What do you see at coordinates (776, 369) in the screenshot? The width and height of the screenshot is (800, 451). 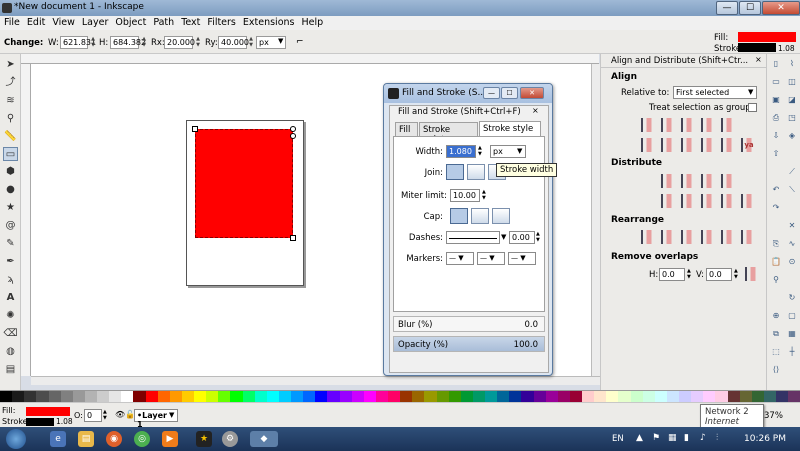 I see `xml-editor-icon: ⟨⟩` at bounding box center [776, 369].